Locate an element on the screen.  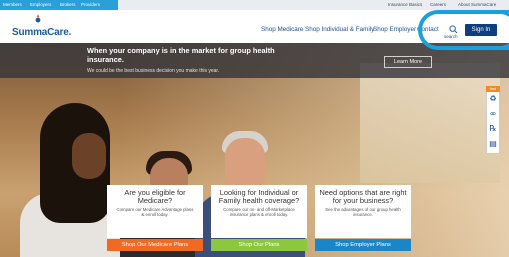
about-link: About SummaCare is located at coordinates (477, 4).